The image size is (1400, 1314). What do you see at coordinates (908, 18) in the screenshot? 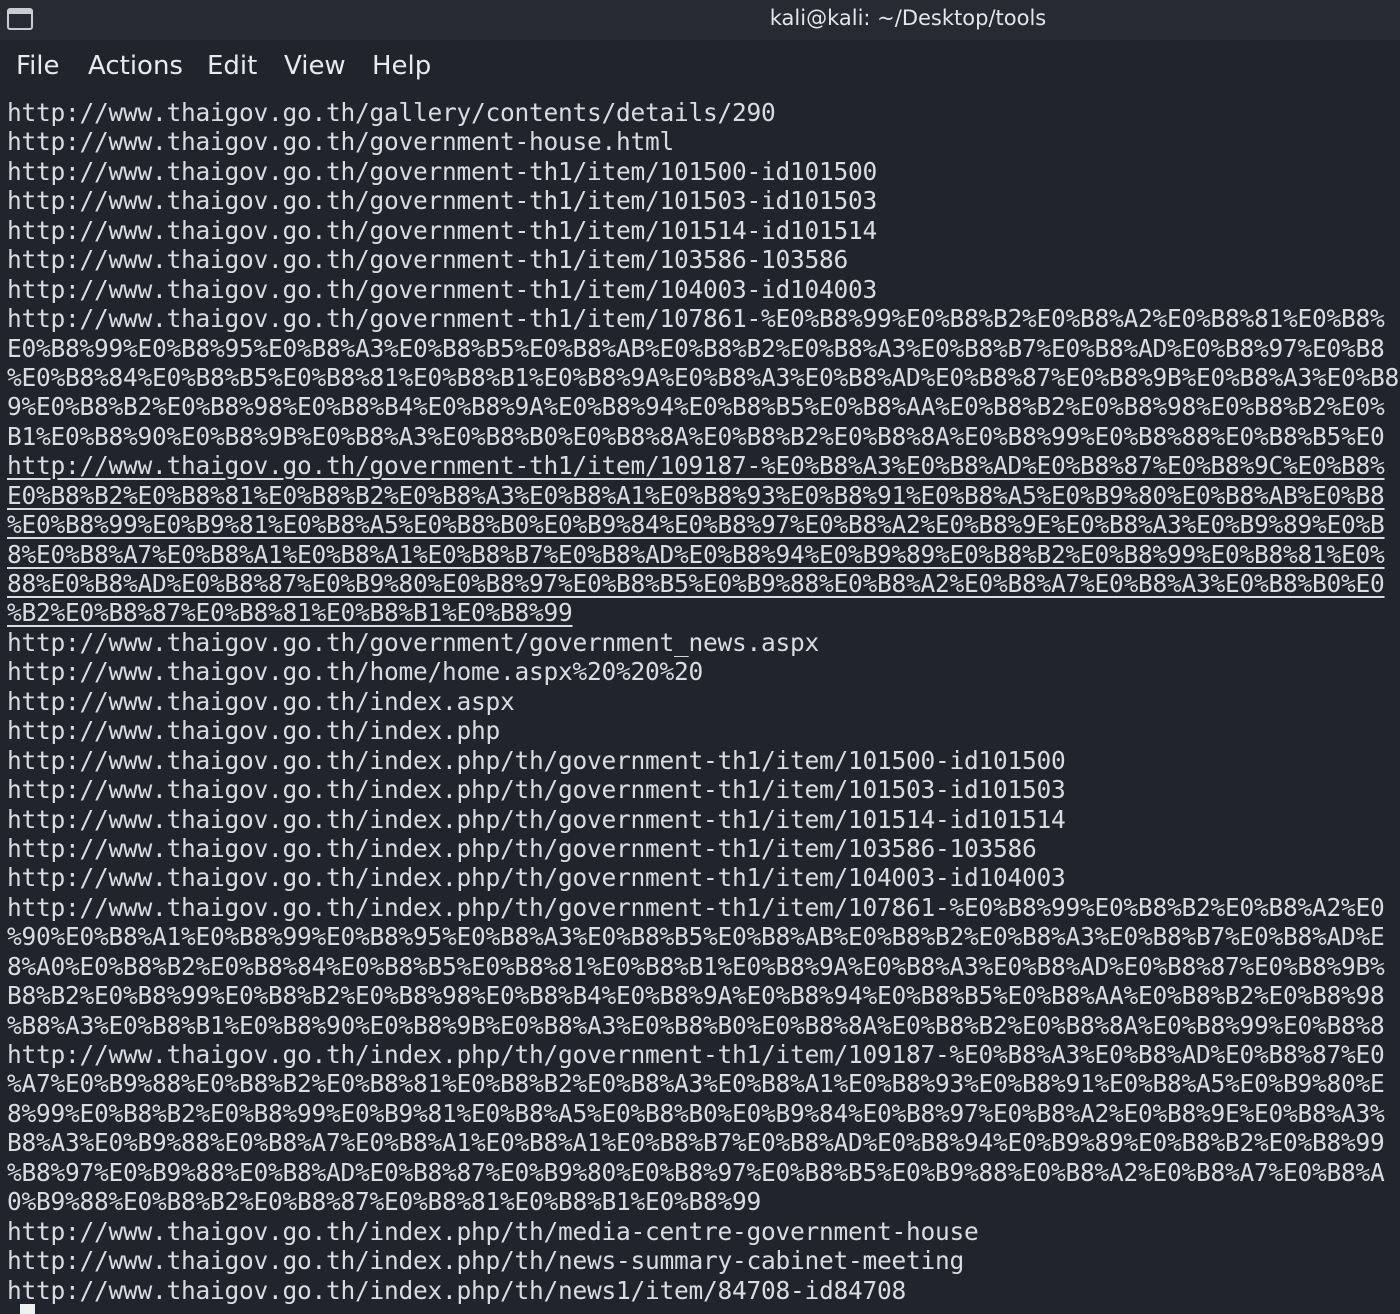
I see `window-title: kali@kali: ~/Desktop/tools` at bounding box center [908, 18].